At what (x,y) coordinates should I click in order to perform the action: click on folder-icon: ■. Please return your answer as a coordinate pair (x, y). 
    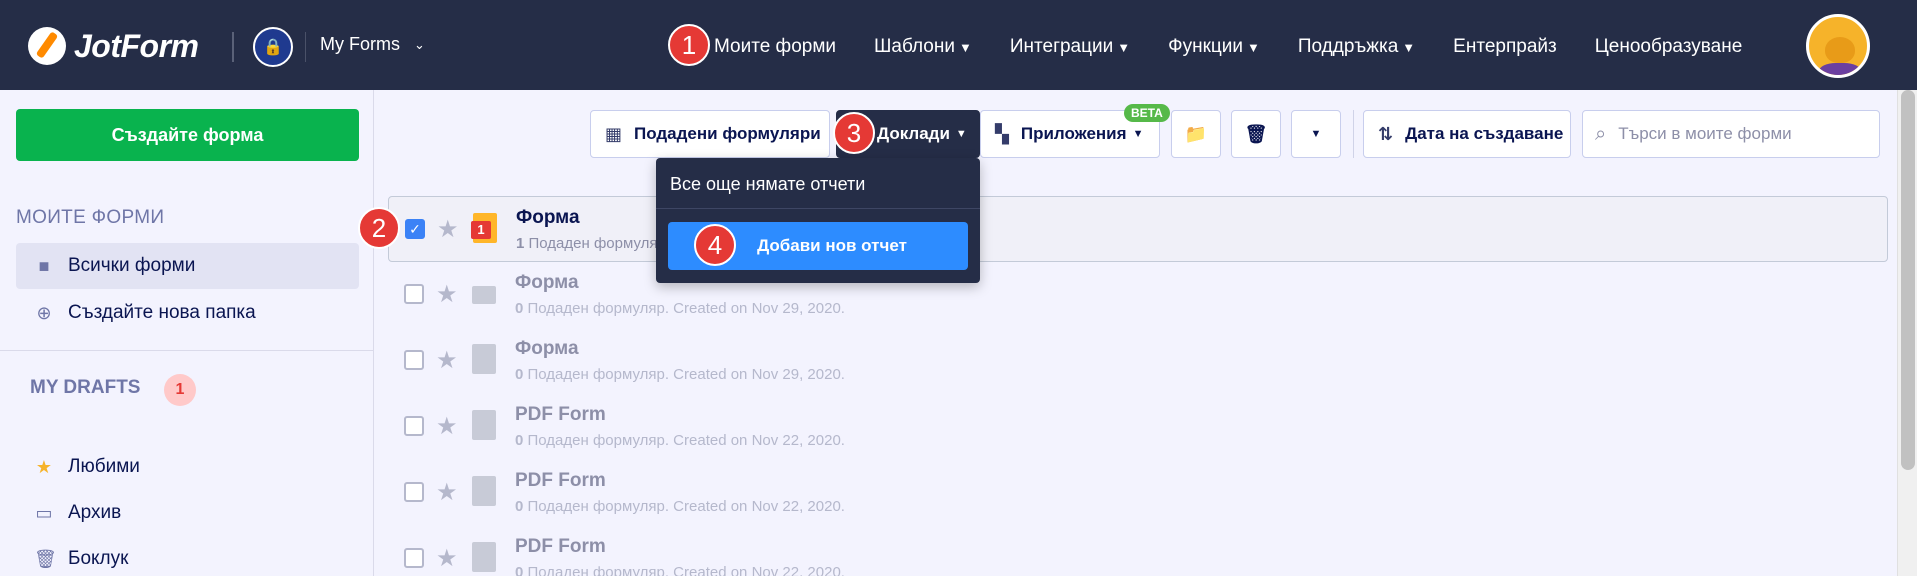
    Looking at the image, I should click on (44, 265).